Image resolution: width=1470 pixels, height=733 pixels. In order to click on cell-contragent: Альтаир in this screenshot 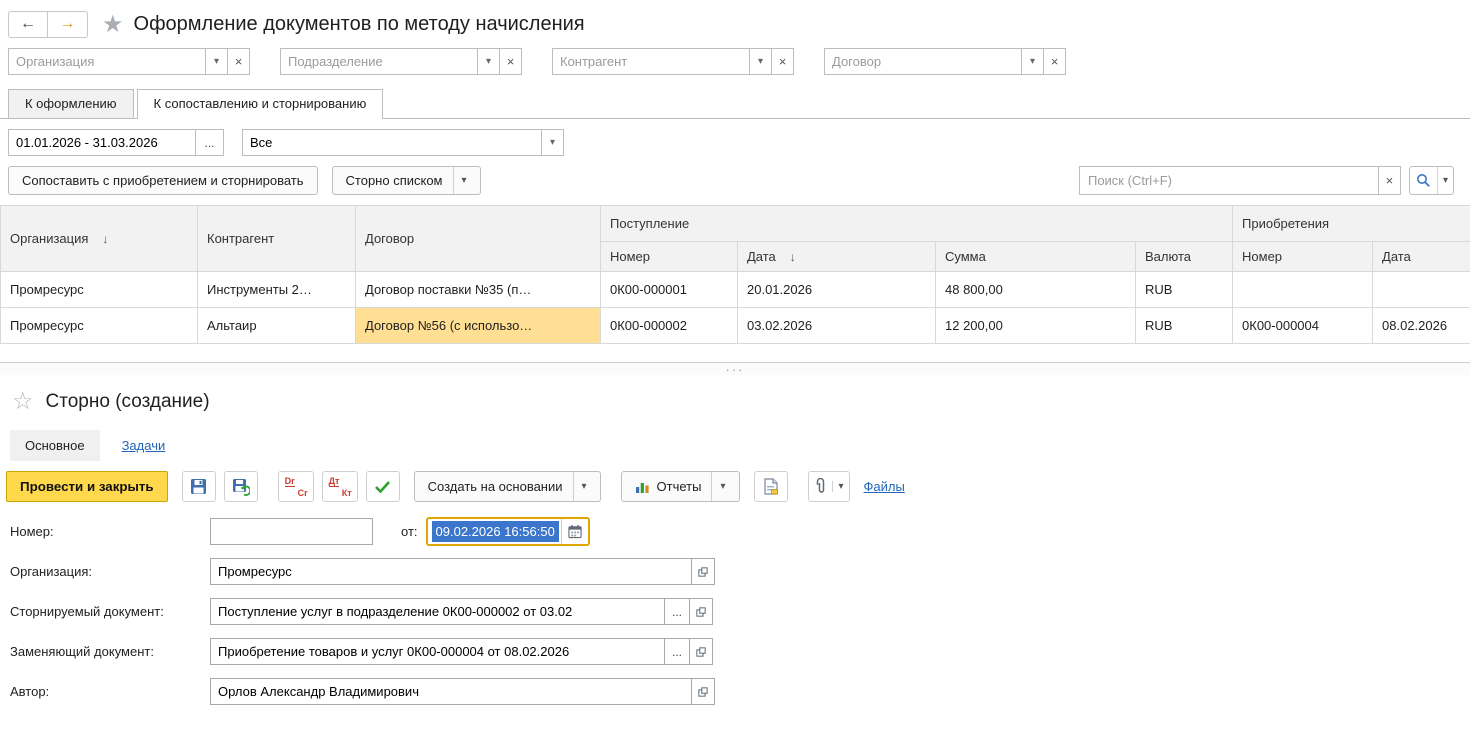, I will do `click(276, 325)`.